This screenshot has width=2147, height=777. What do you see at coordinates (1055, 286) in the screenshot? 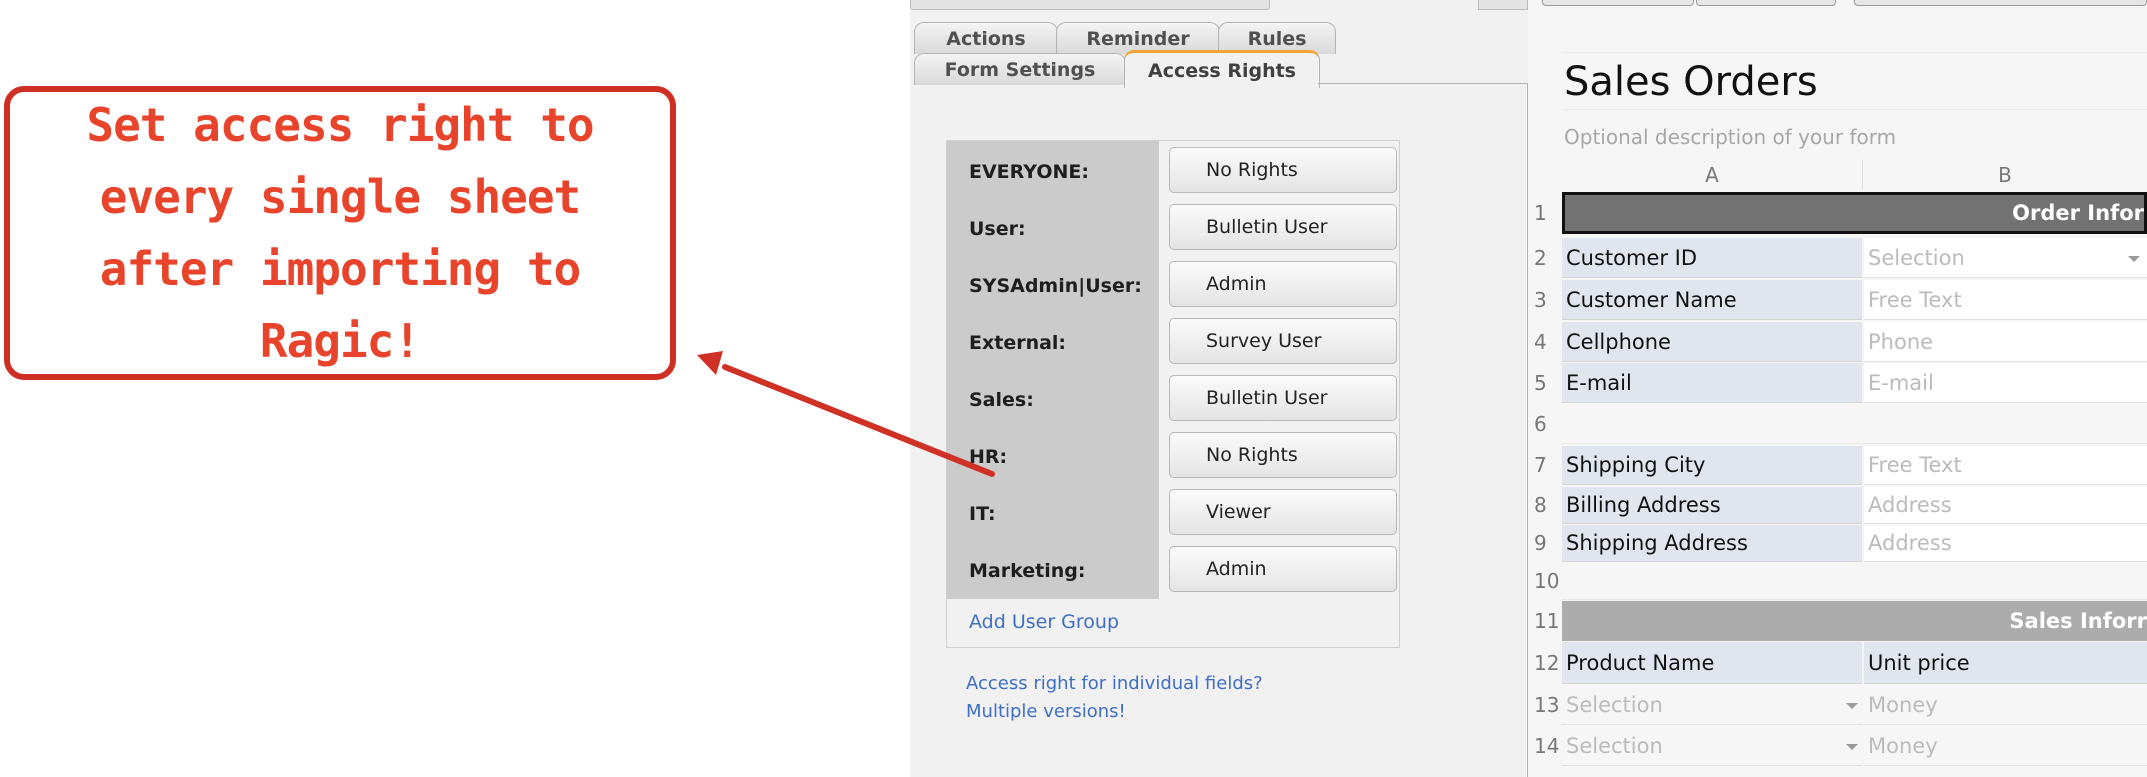
I see `group-name: SYSAdmin|User:` at bounding box center [1055, 286].